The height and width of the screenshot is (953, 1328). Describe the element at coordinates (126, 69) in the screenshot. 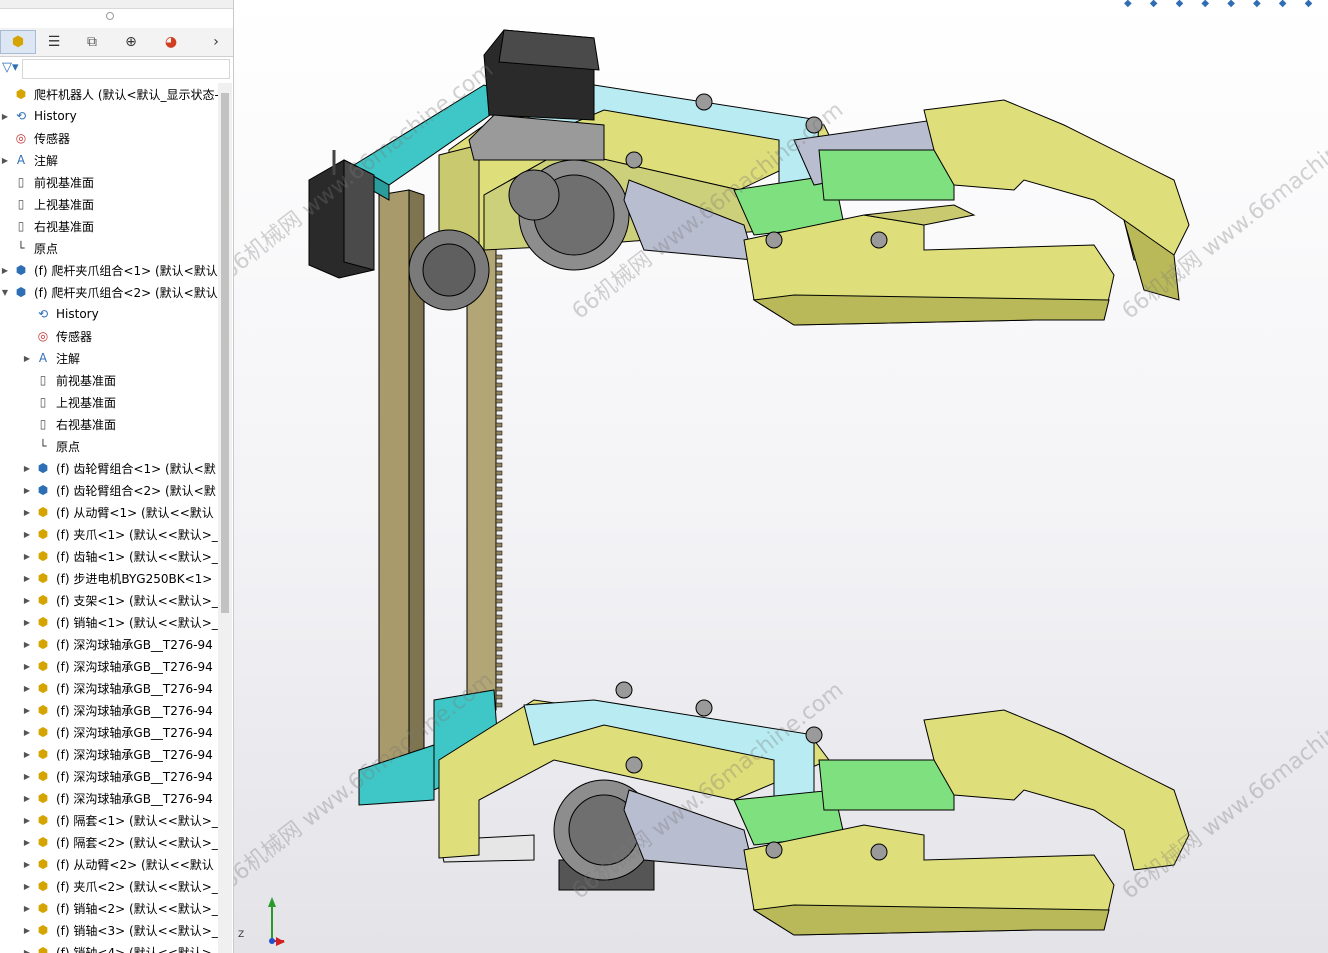

I see `filter-input` at that location.